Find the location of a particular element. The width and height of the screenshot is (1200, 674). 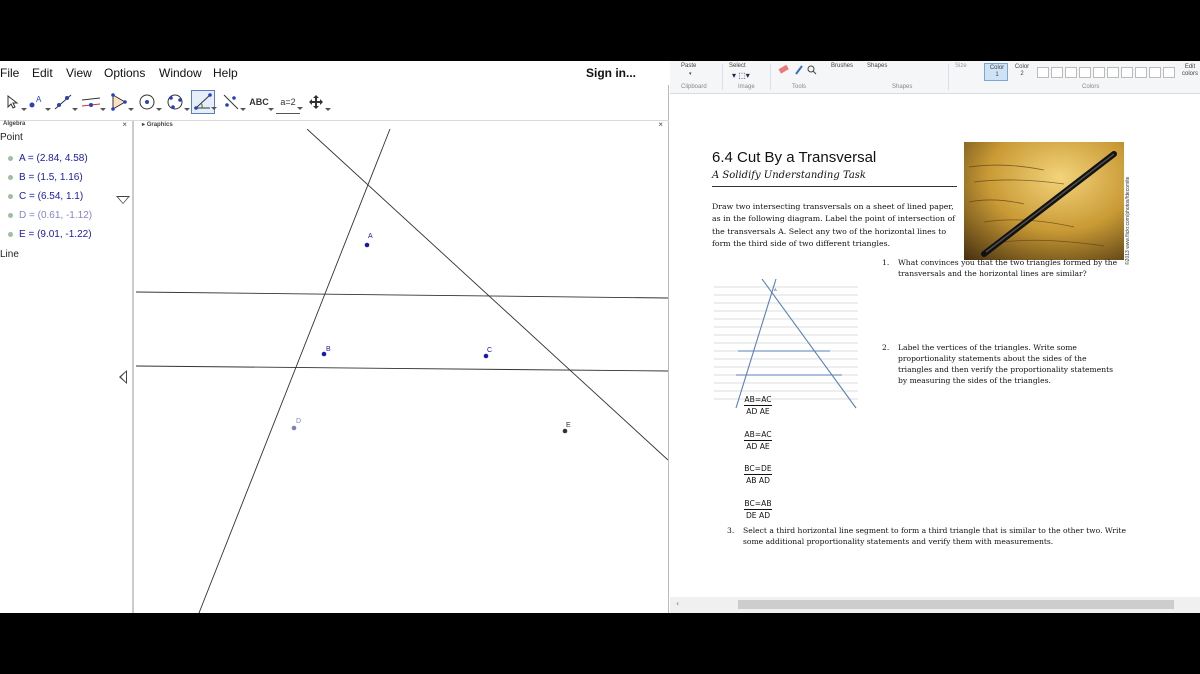

algebra-category-line: Line is located at coordinates (9, 254).